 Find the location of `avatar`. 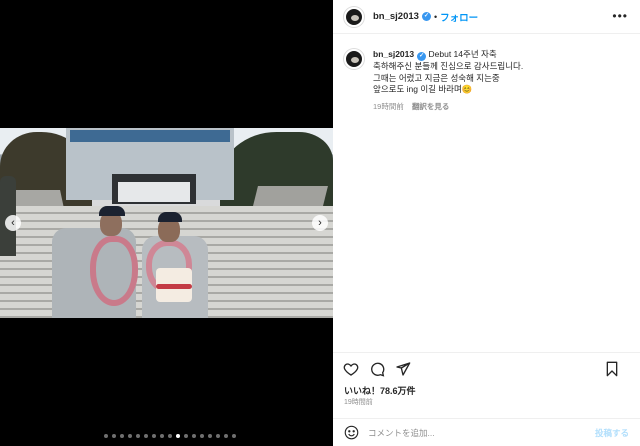

avatar is located at coordinates (354, 16).